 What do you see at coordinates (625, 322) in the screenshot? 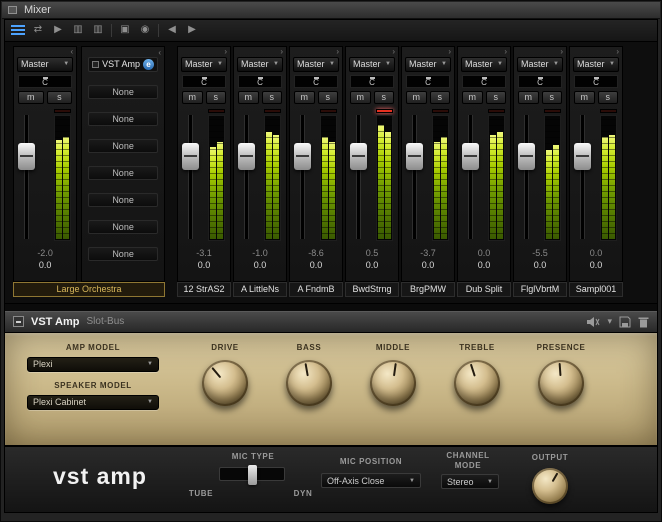
I see `save-preset-icon` at bounding box center [625, 322].